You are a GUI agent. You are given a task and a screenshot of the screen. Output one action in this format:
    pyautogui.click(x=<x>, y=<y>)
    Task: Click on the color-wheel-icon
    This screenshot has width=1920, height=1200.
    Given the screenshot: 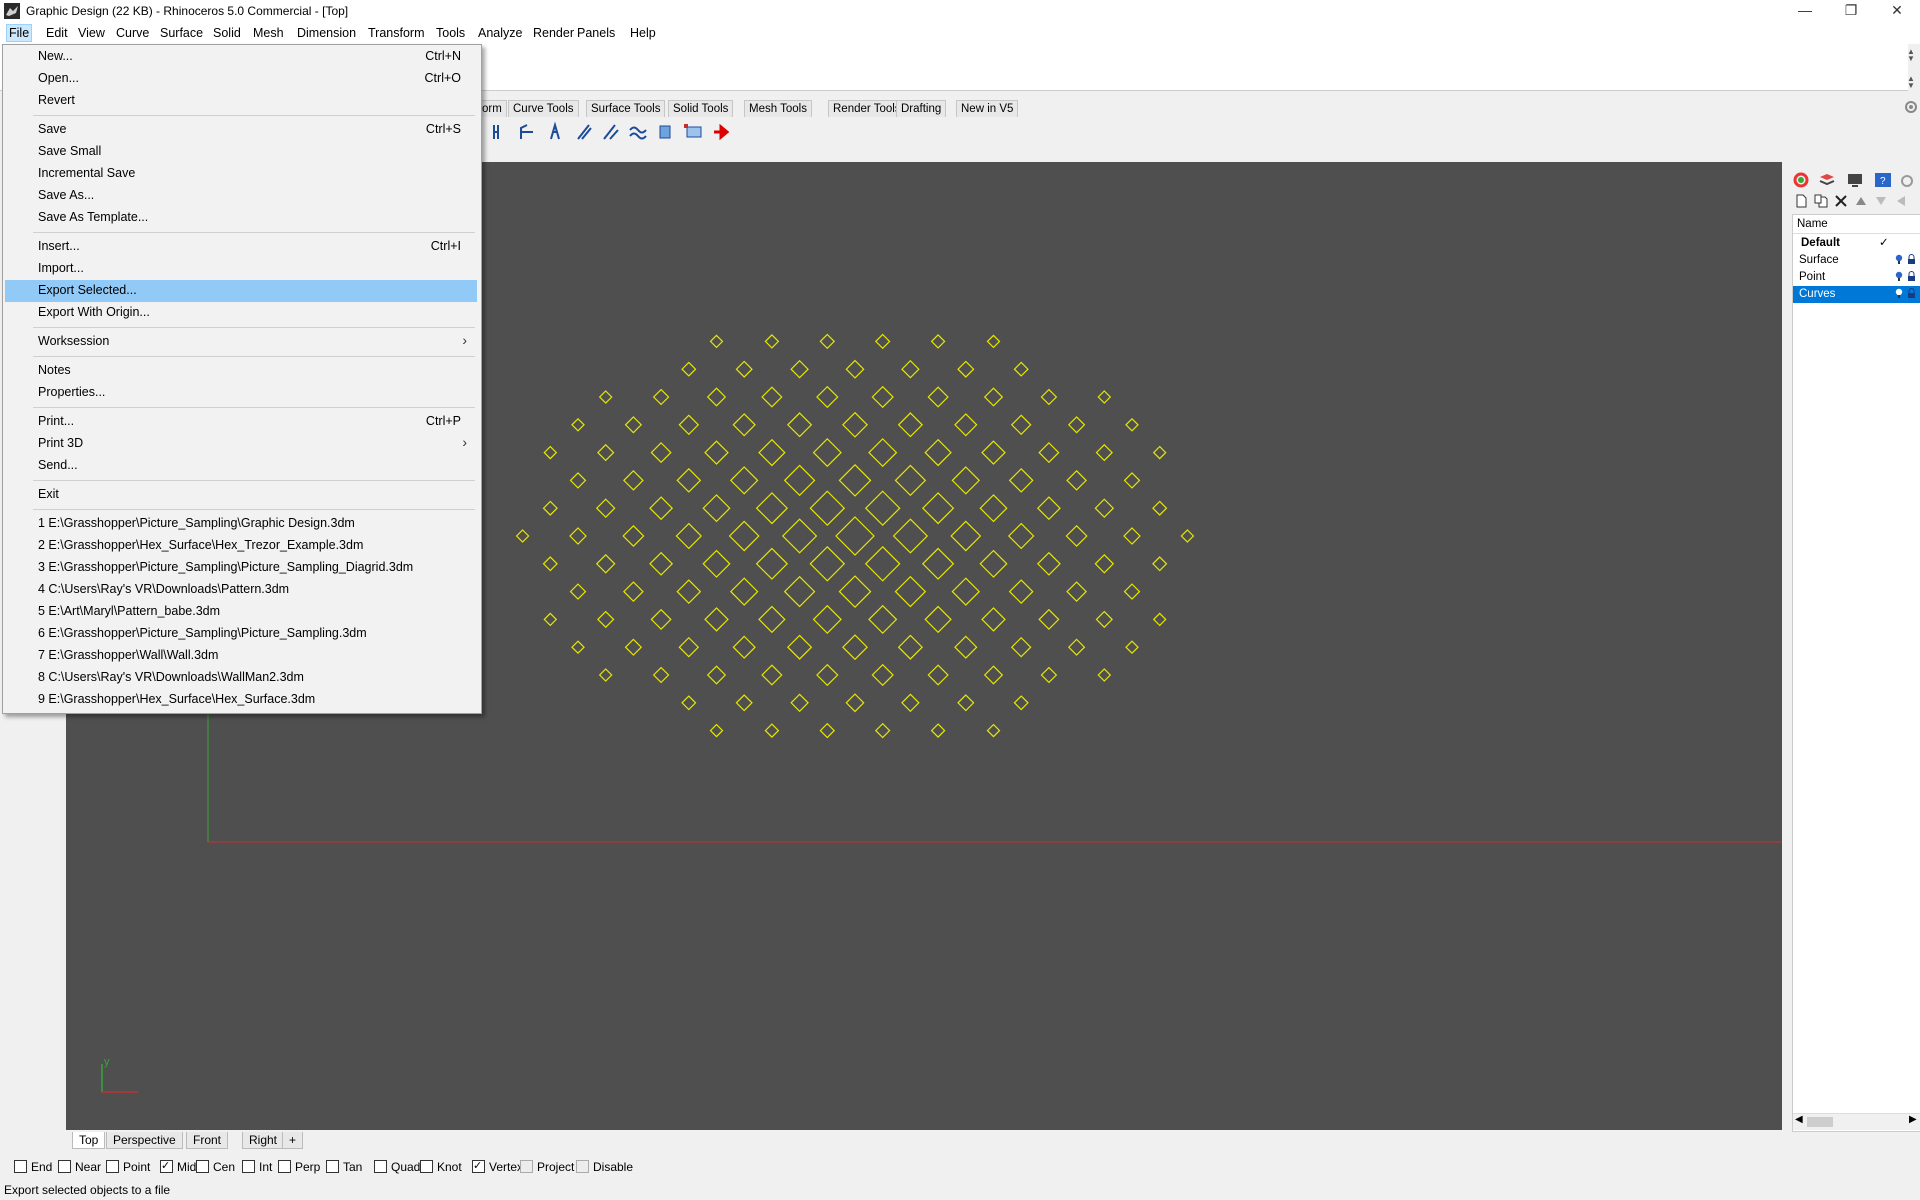 What is the action you would take?
    pyautogui.click(x=1801, y=180)
    